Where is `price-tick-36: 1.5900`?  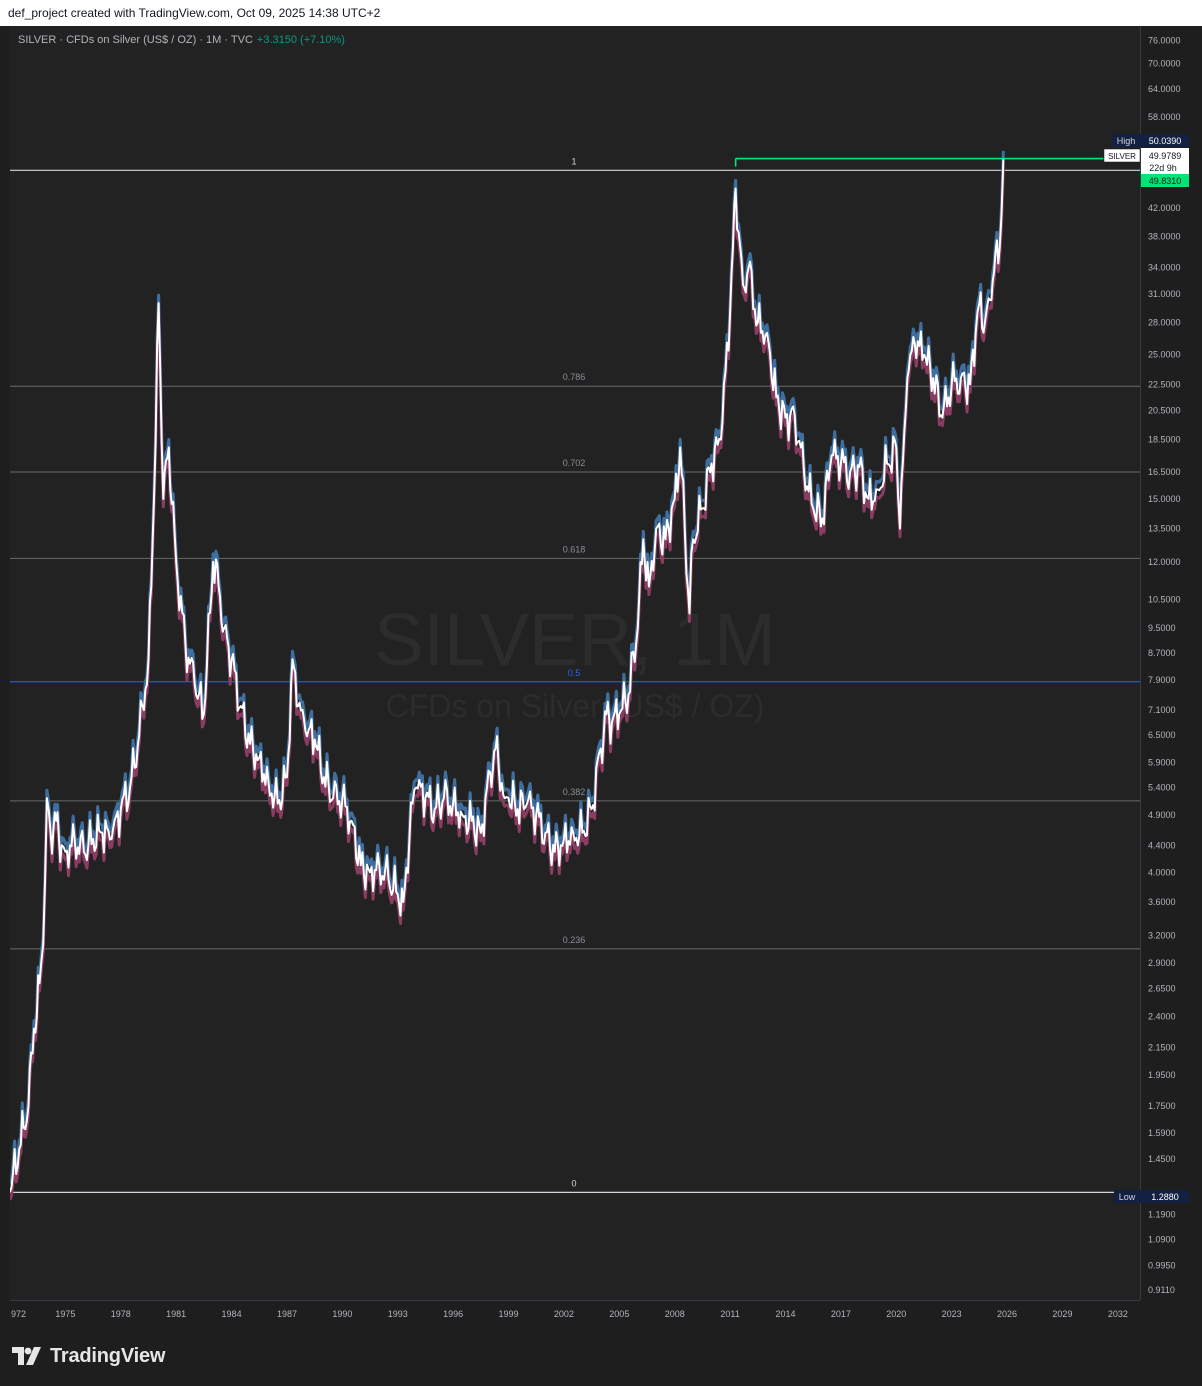
price-tick-36: 1.5900 is located at coordinates (1162, 1133).